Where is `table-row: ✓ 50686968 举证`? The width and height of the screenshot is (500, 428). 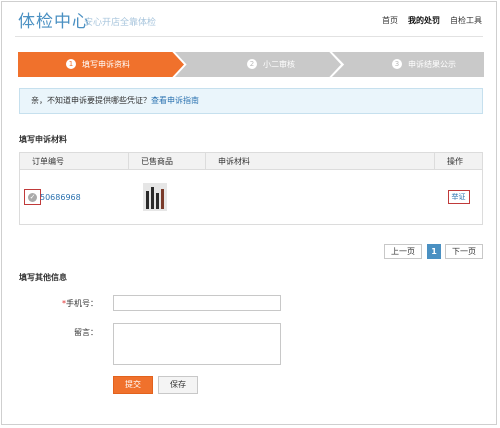 table-row: ✓ 50686968 举证 is located at coordinates (251, 197).